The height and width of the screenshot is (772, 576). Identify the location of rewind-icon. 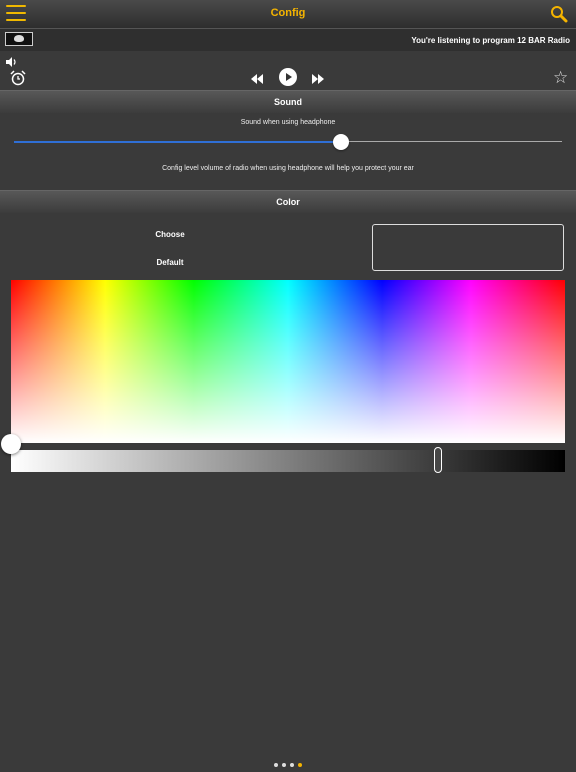
(257, 80).